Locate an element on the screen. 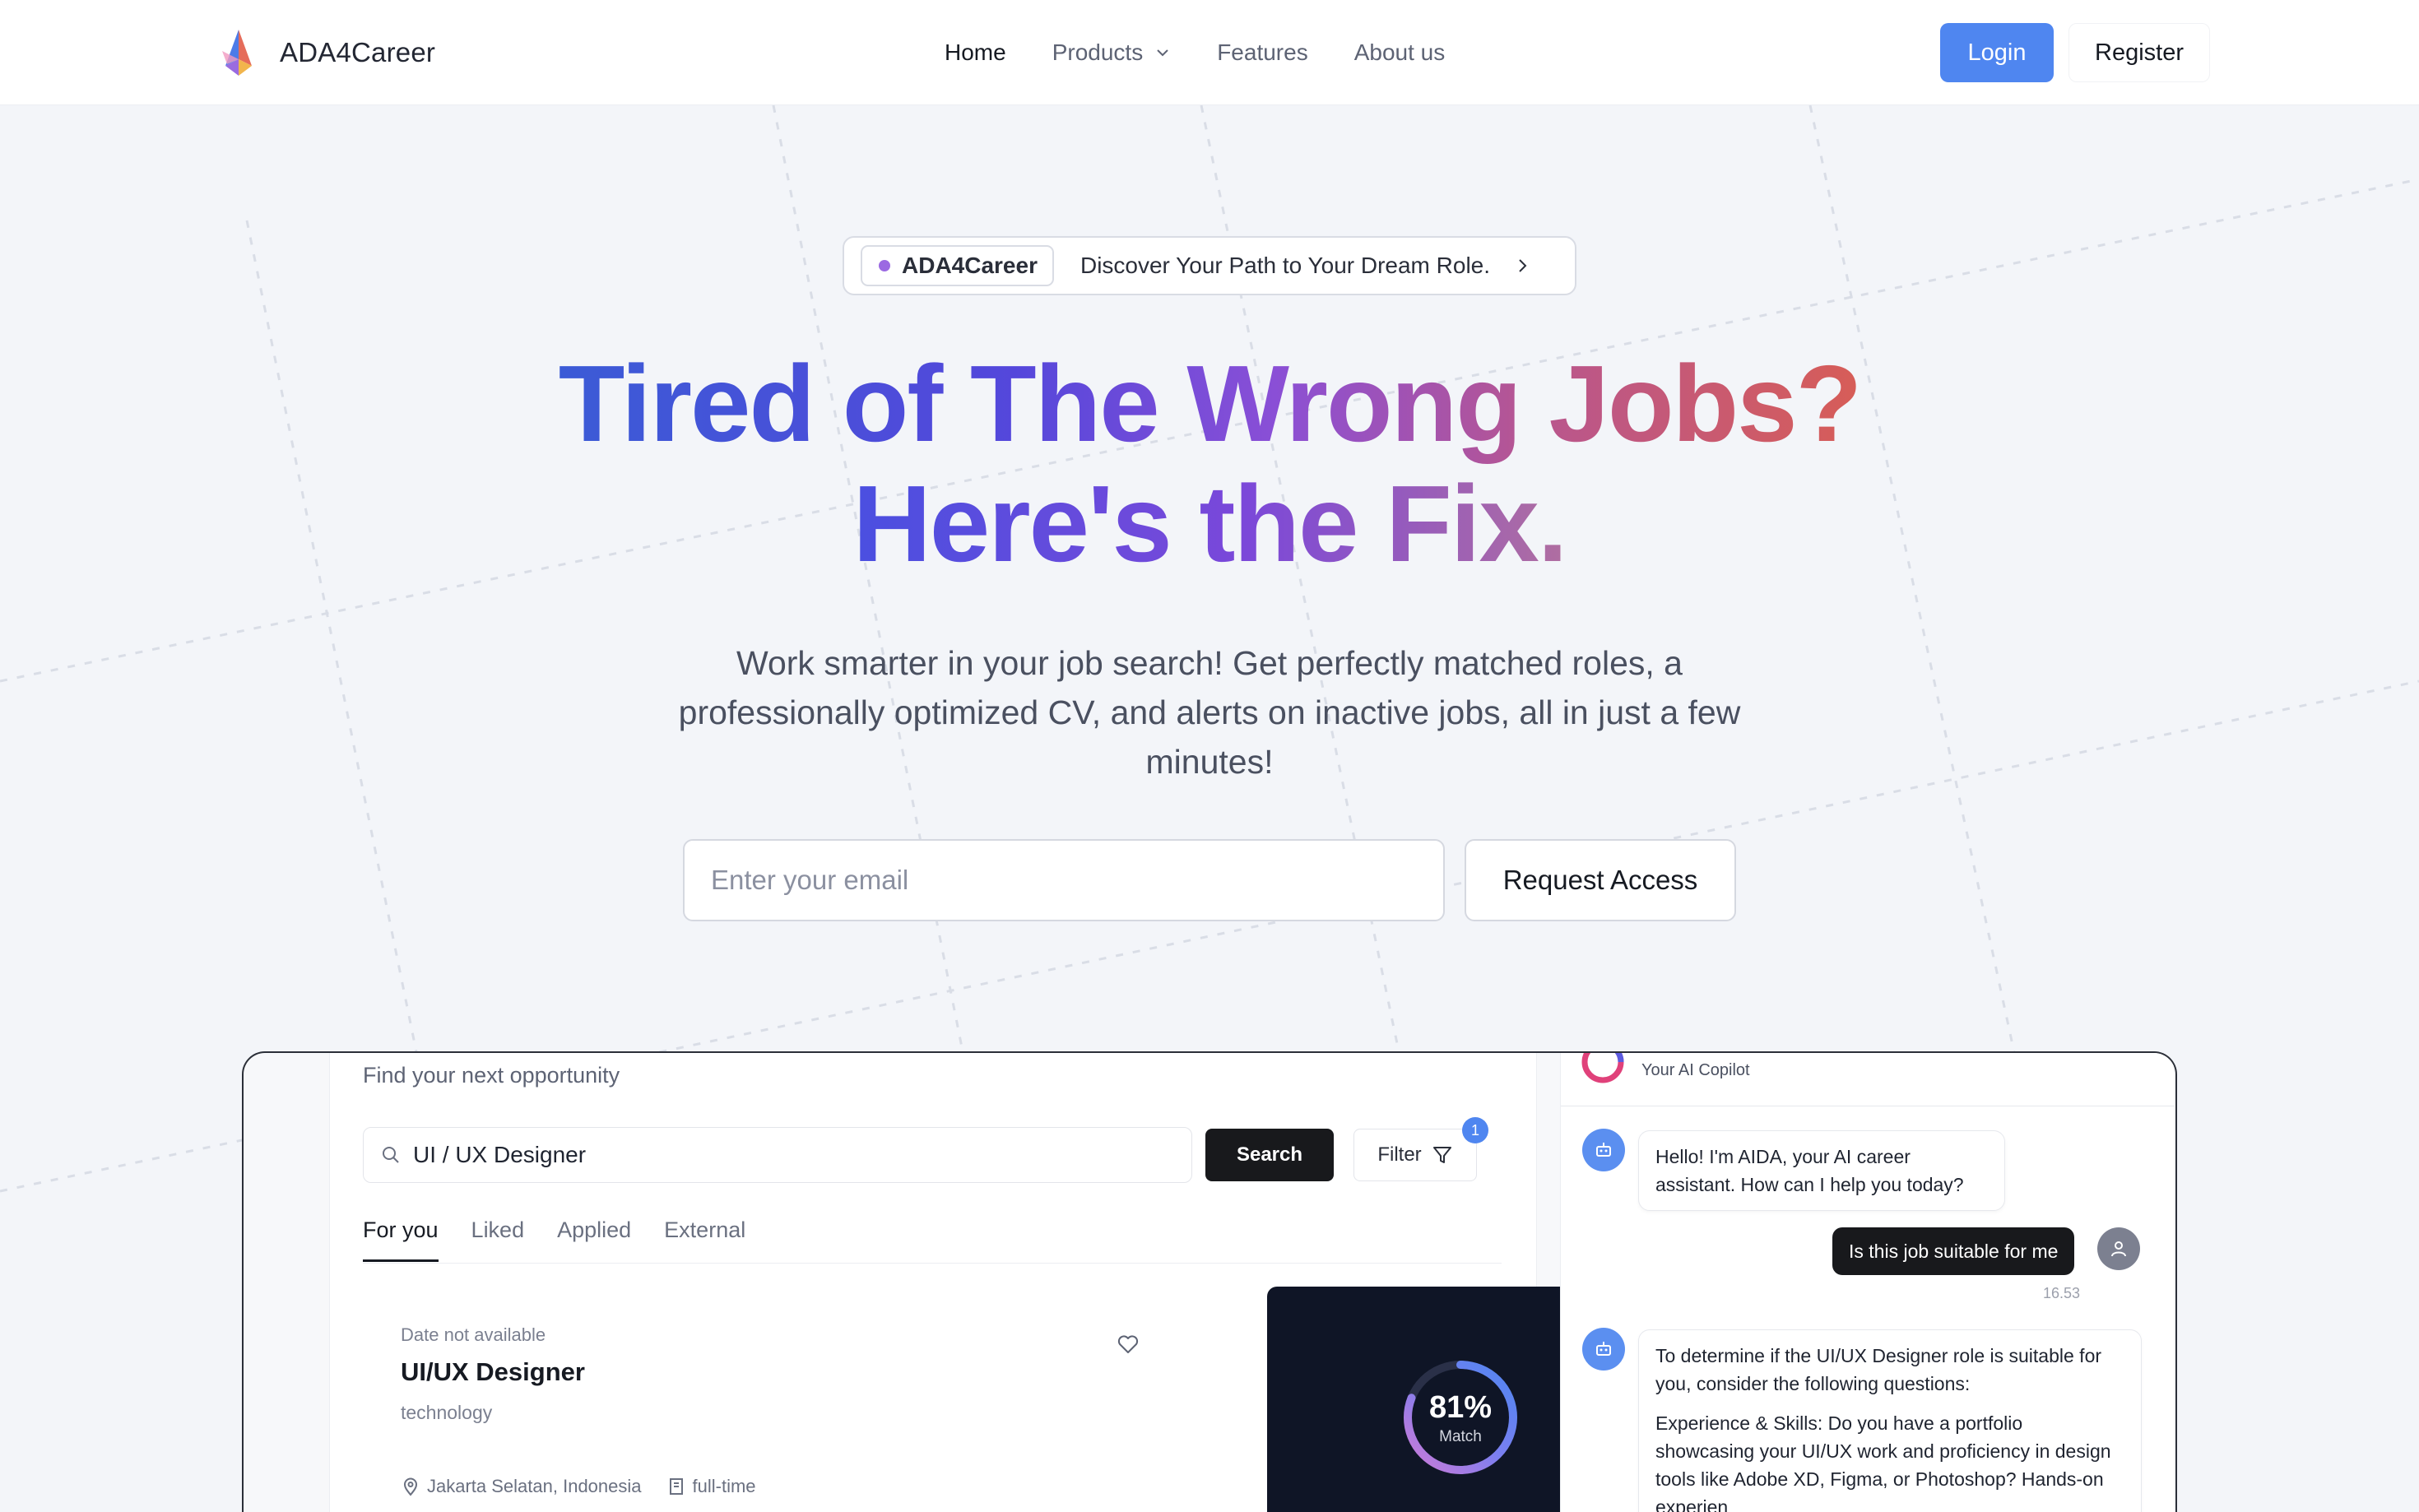  job-category: technology is located at coordinates (447, 1412).